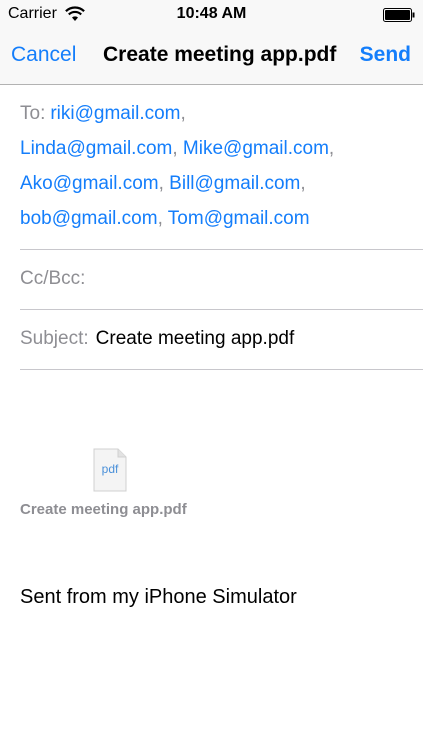 The height and width of the screenshot is (750, 423). I want to click on attachment-name: Create meeting app.pdf, so click(103, 509).